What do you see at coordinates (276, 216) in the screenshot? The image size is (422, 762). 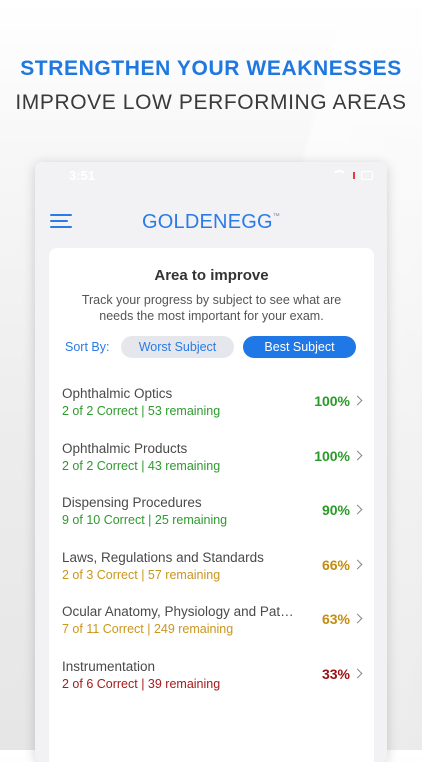 I see `logo-trademark: ™` at bounding box center [276, 216].